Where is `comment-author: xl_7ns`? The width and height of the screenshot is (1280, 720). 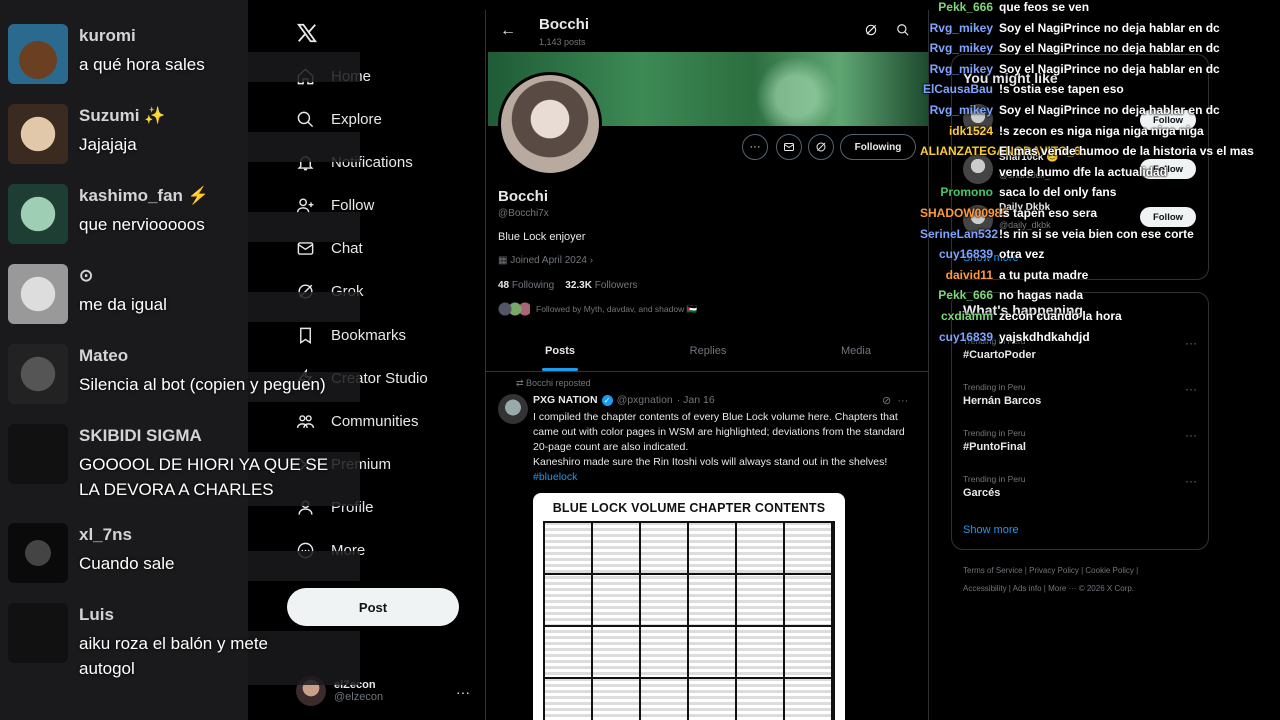 comment-author: xl_7ns is located at coordinates (105, 534).